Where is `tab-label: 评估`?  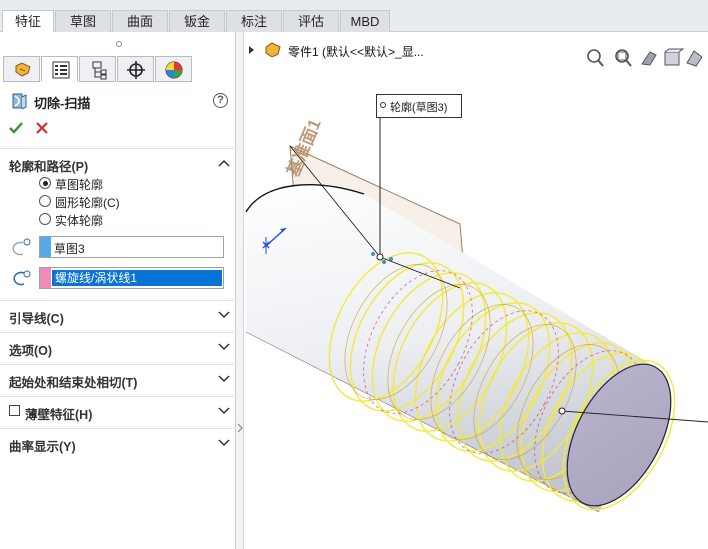
tab-label: 评估 is located at coordinates (310, 21).